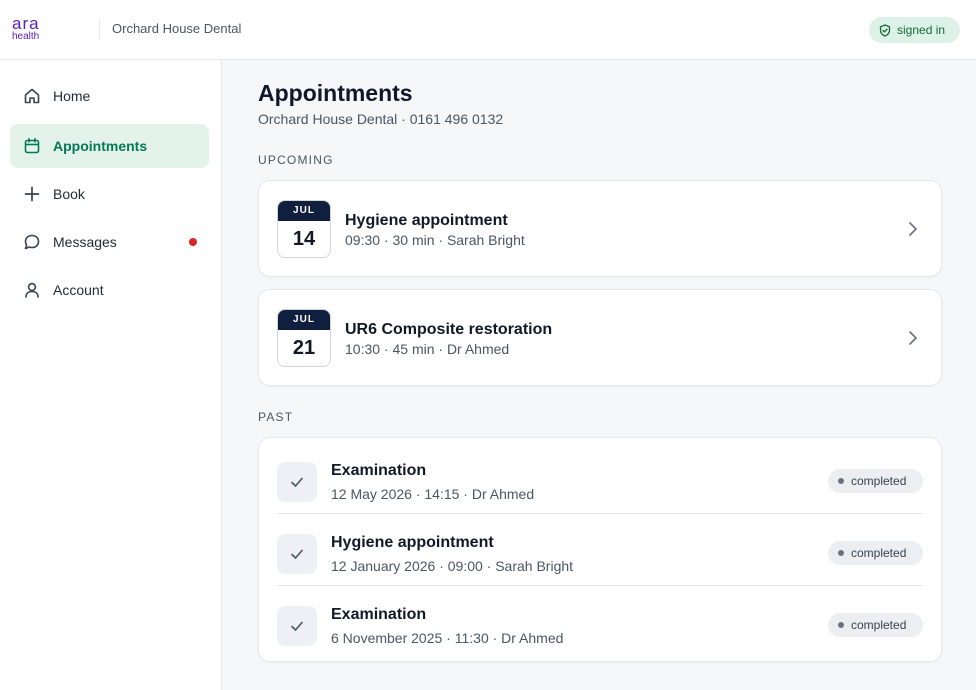  I want to click on appointment-meta: 09:30 · 30 min · Sarah Bright, so click(435, 240).